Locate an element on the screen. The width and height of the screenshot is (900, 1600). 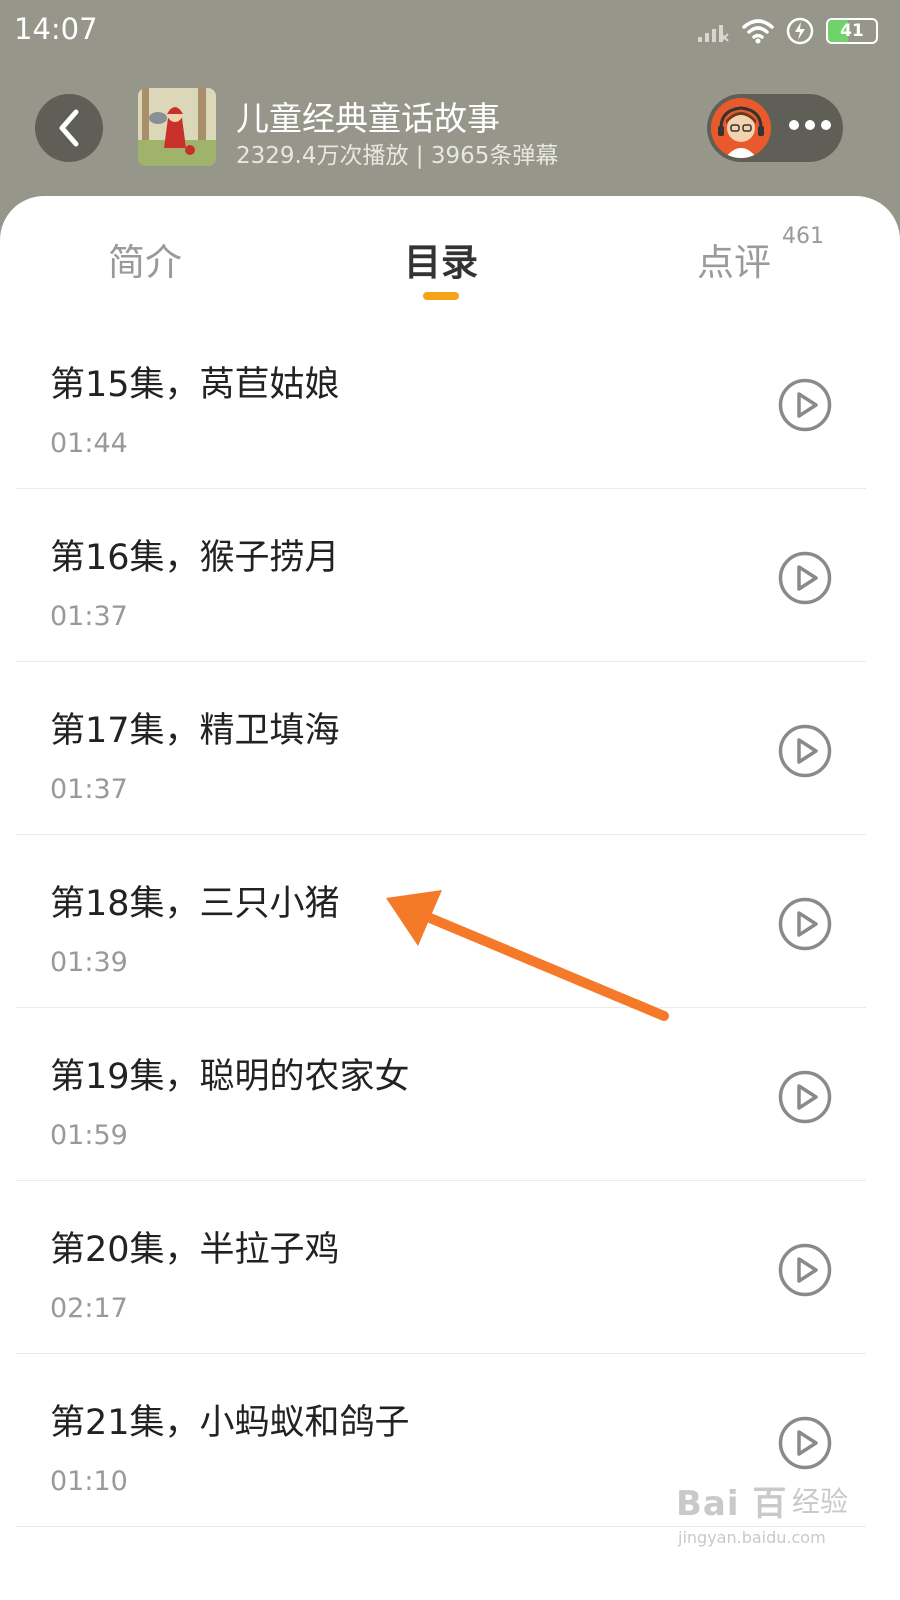
album-stats: 2329.4万次播放 | 3965条弹幕 is located at coordinates (397, 156).